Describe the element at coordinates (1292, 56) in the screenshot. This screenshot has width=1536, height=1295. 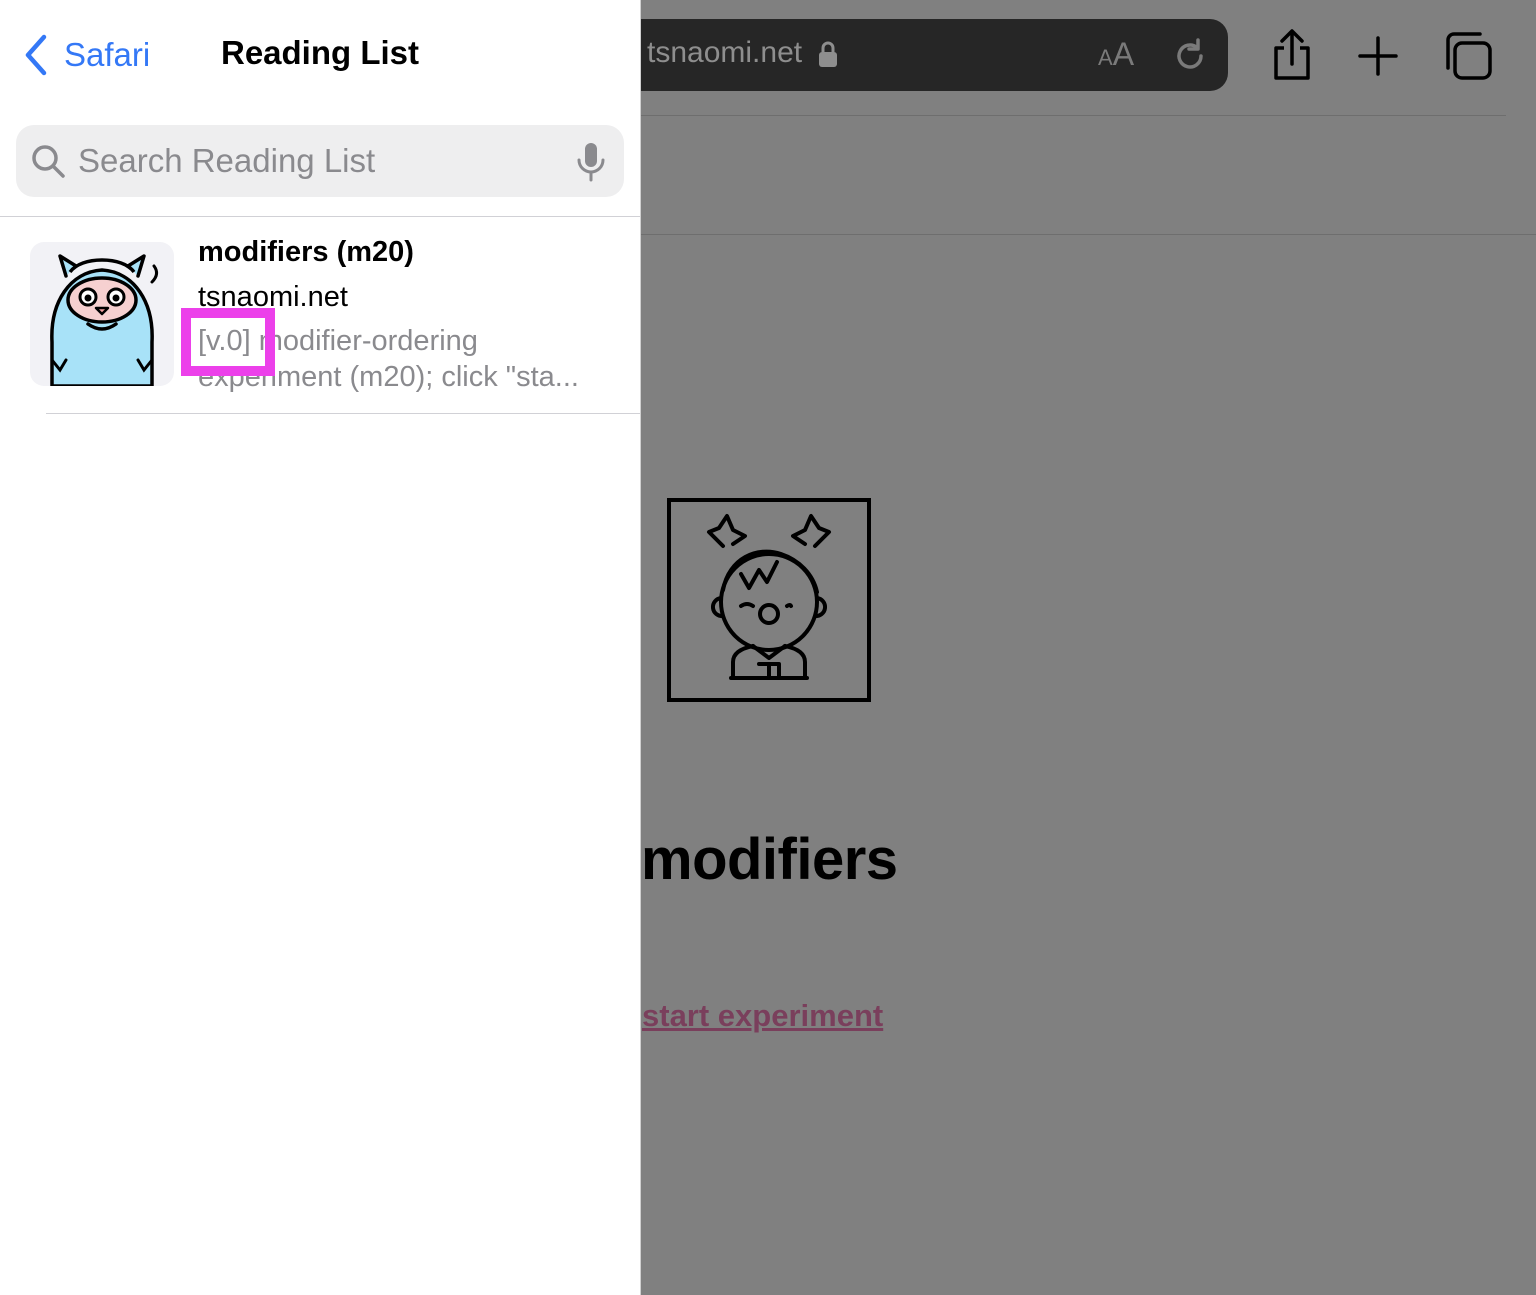
I see `share-icon` at that location.